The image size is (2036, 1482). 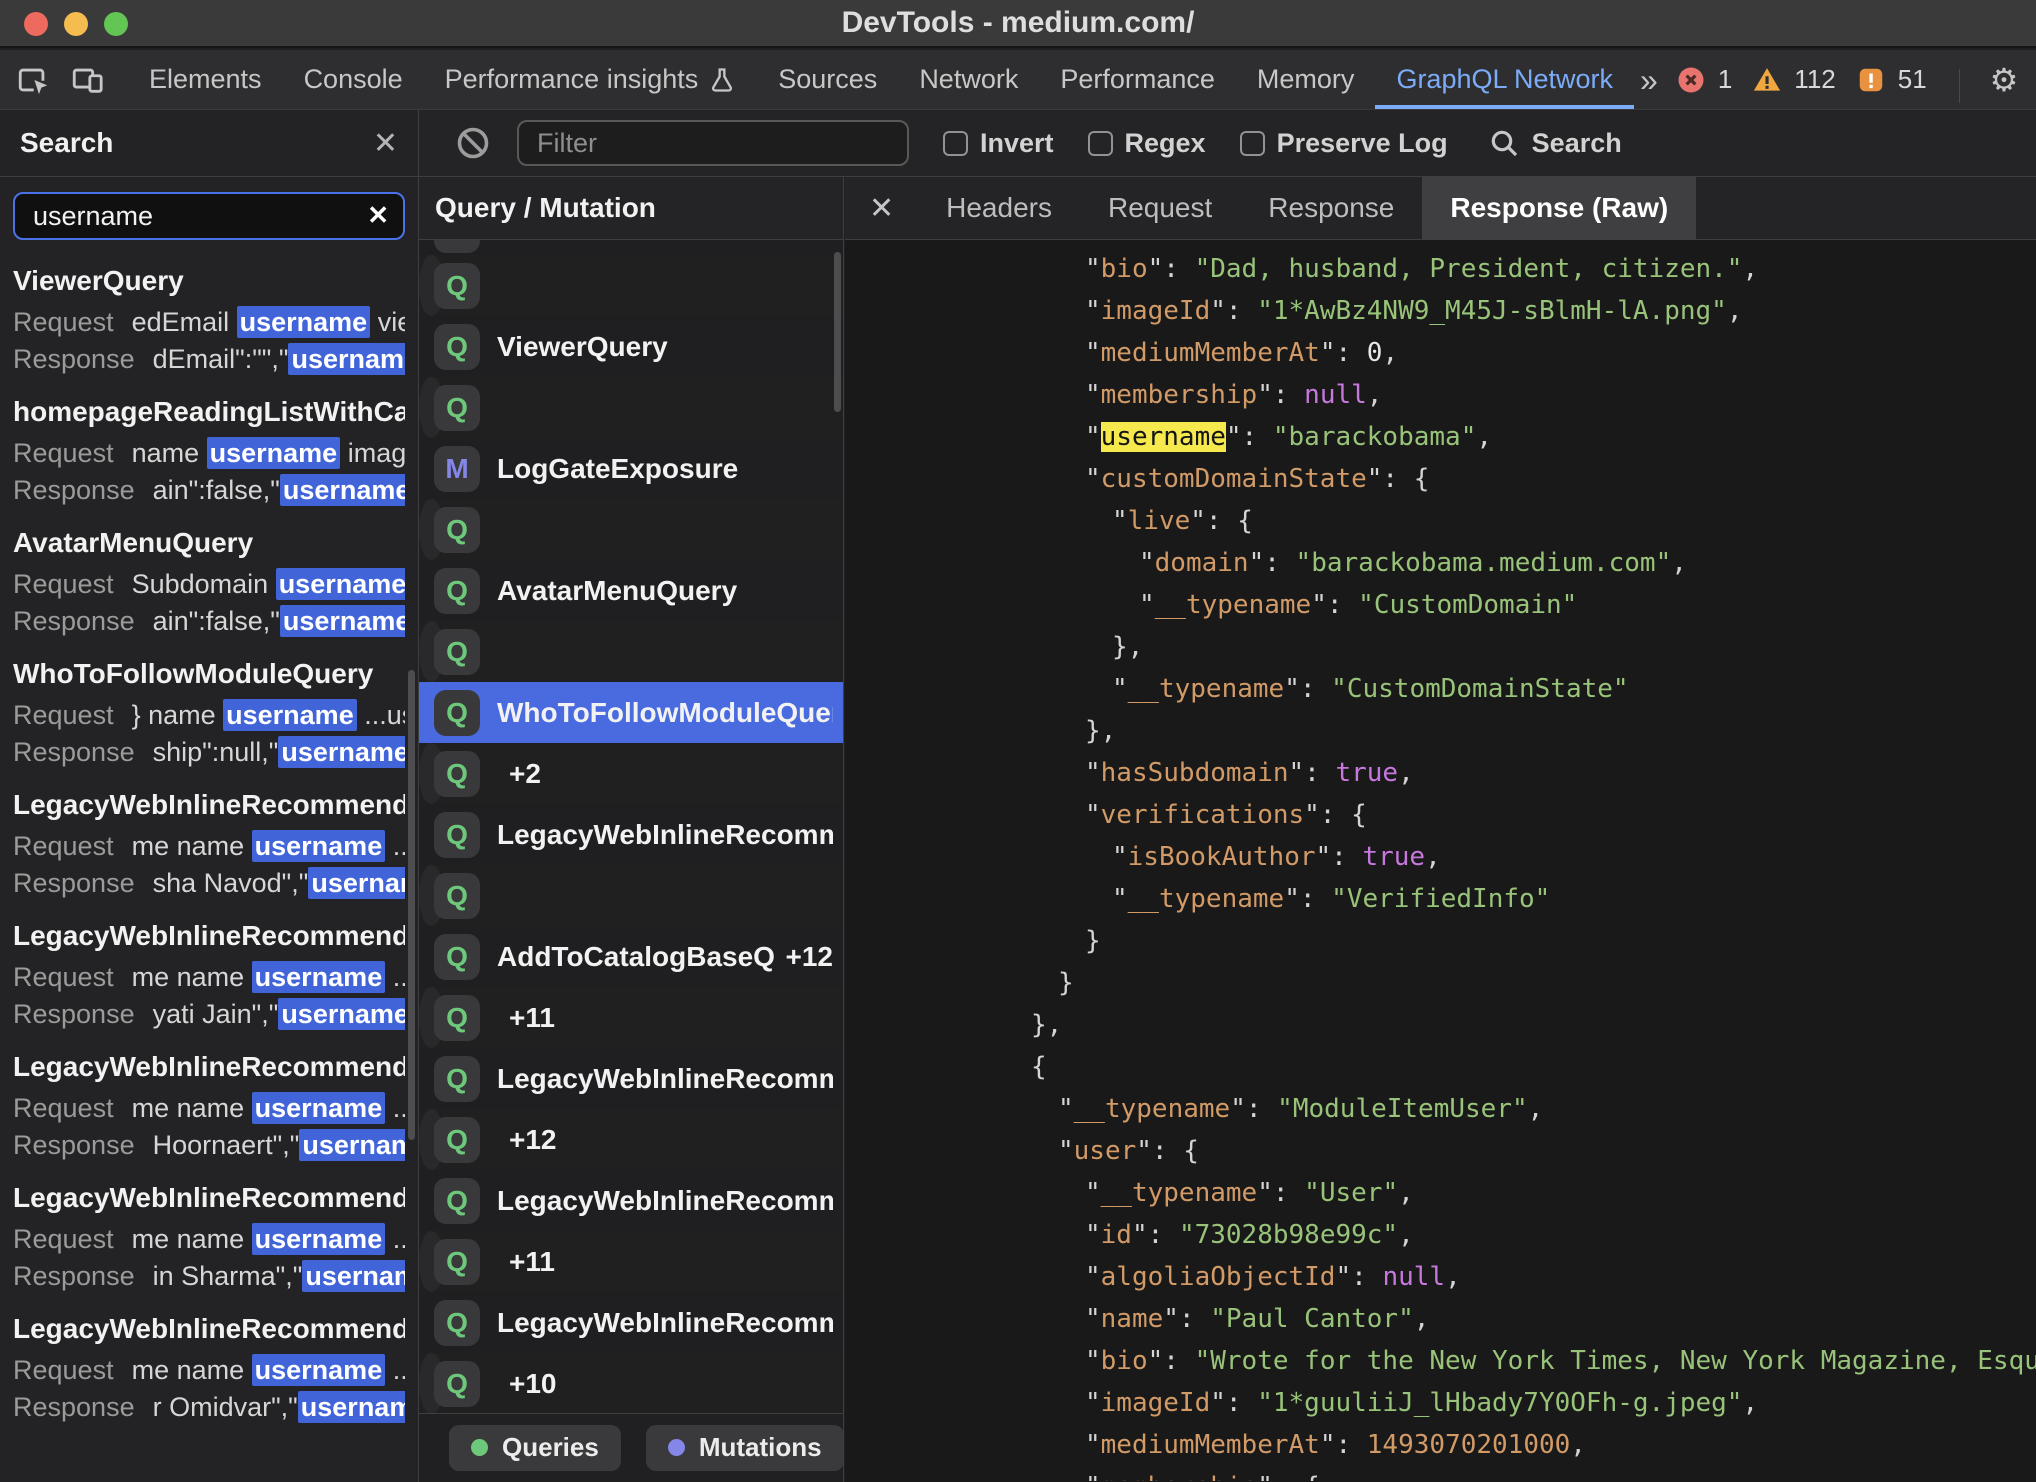 I want to click on line-kind-label: Request, so click(x=63, y=977).